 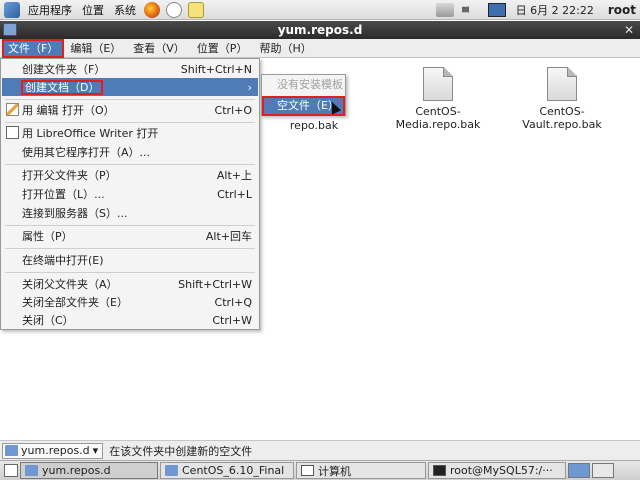 I want to click on task-yum-repos: yum.repos.d, so click(x=89, y=470).